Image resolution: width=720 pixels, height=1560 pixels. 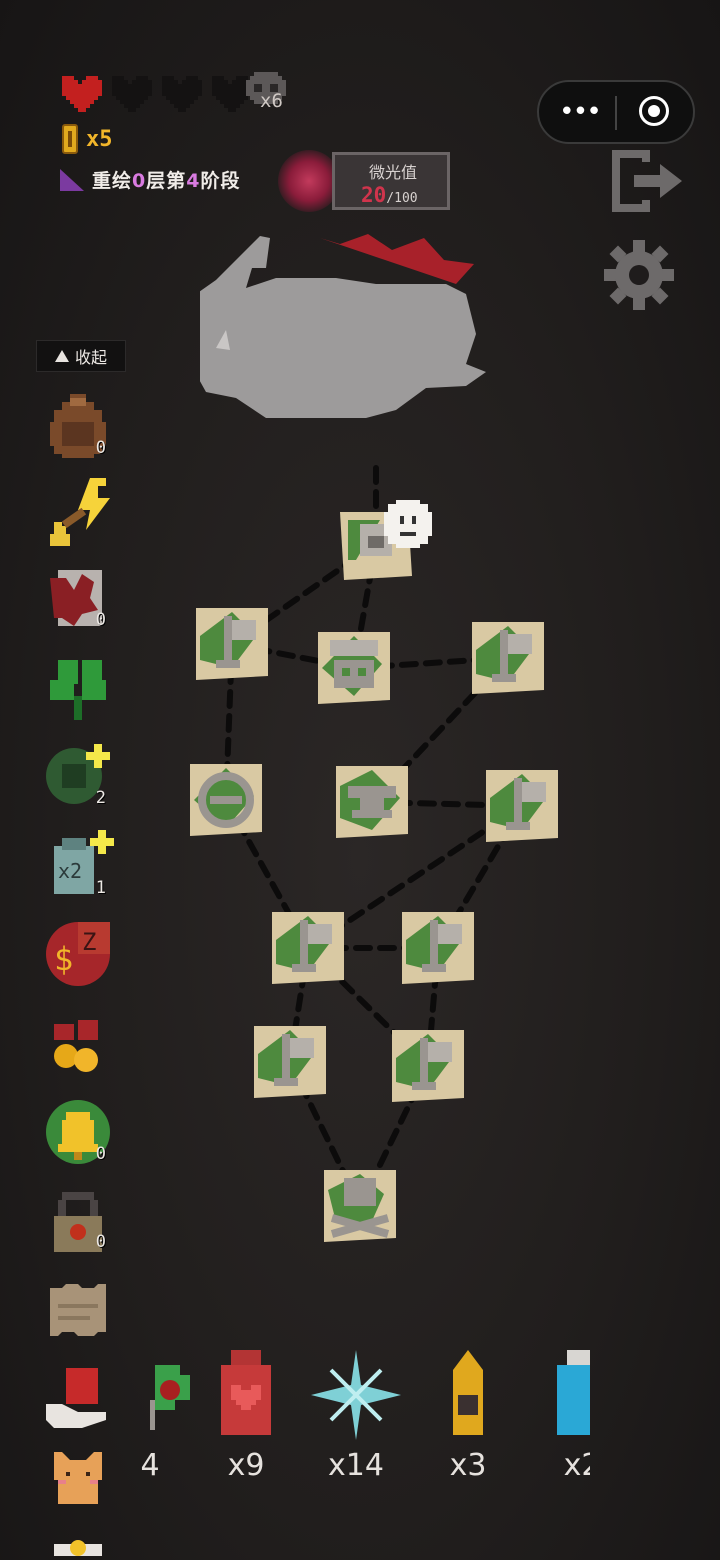 I want to click on map-node-skull, so click(x=360, y=1206).